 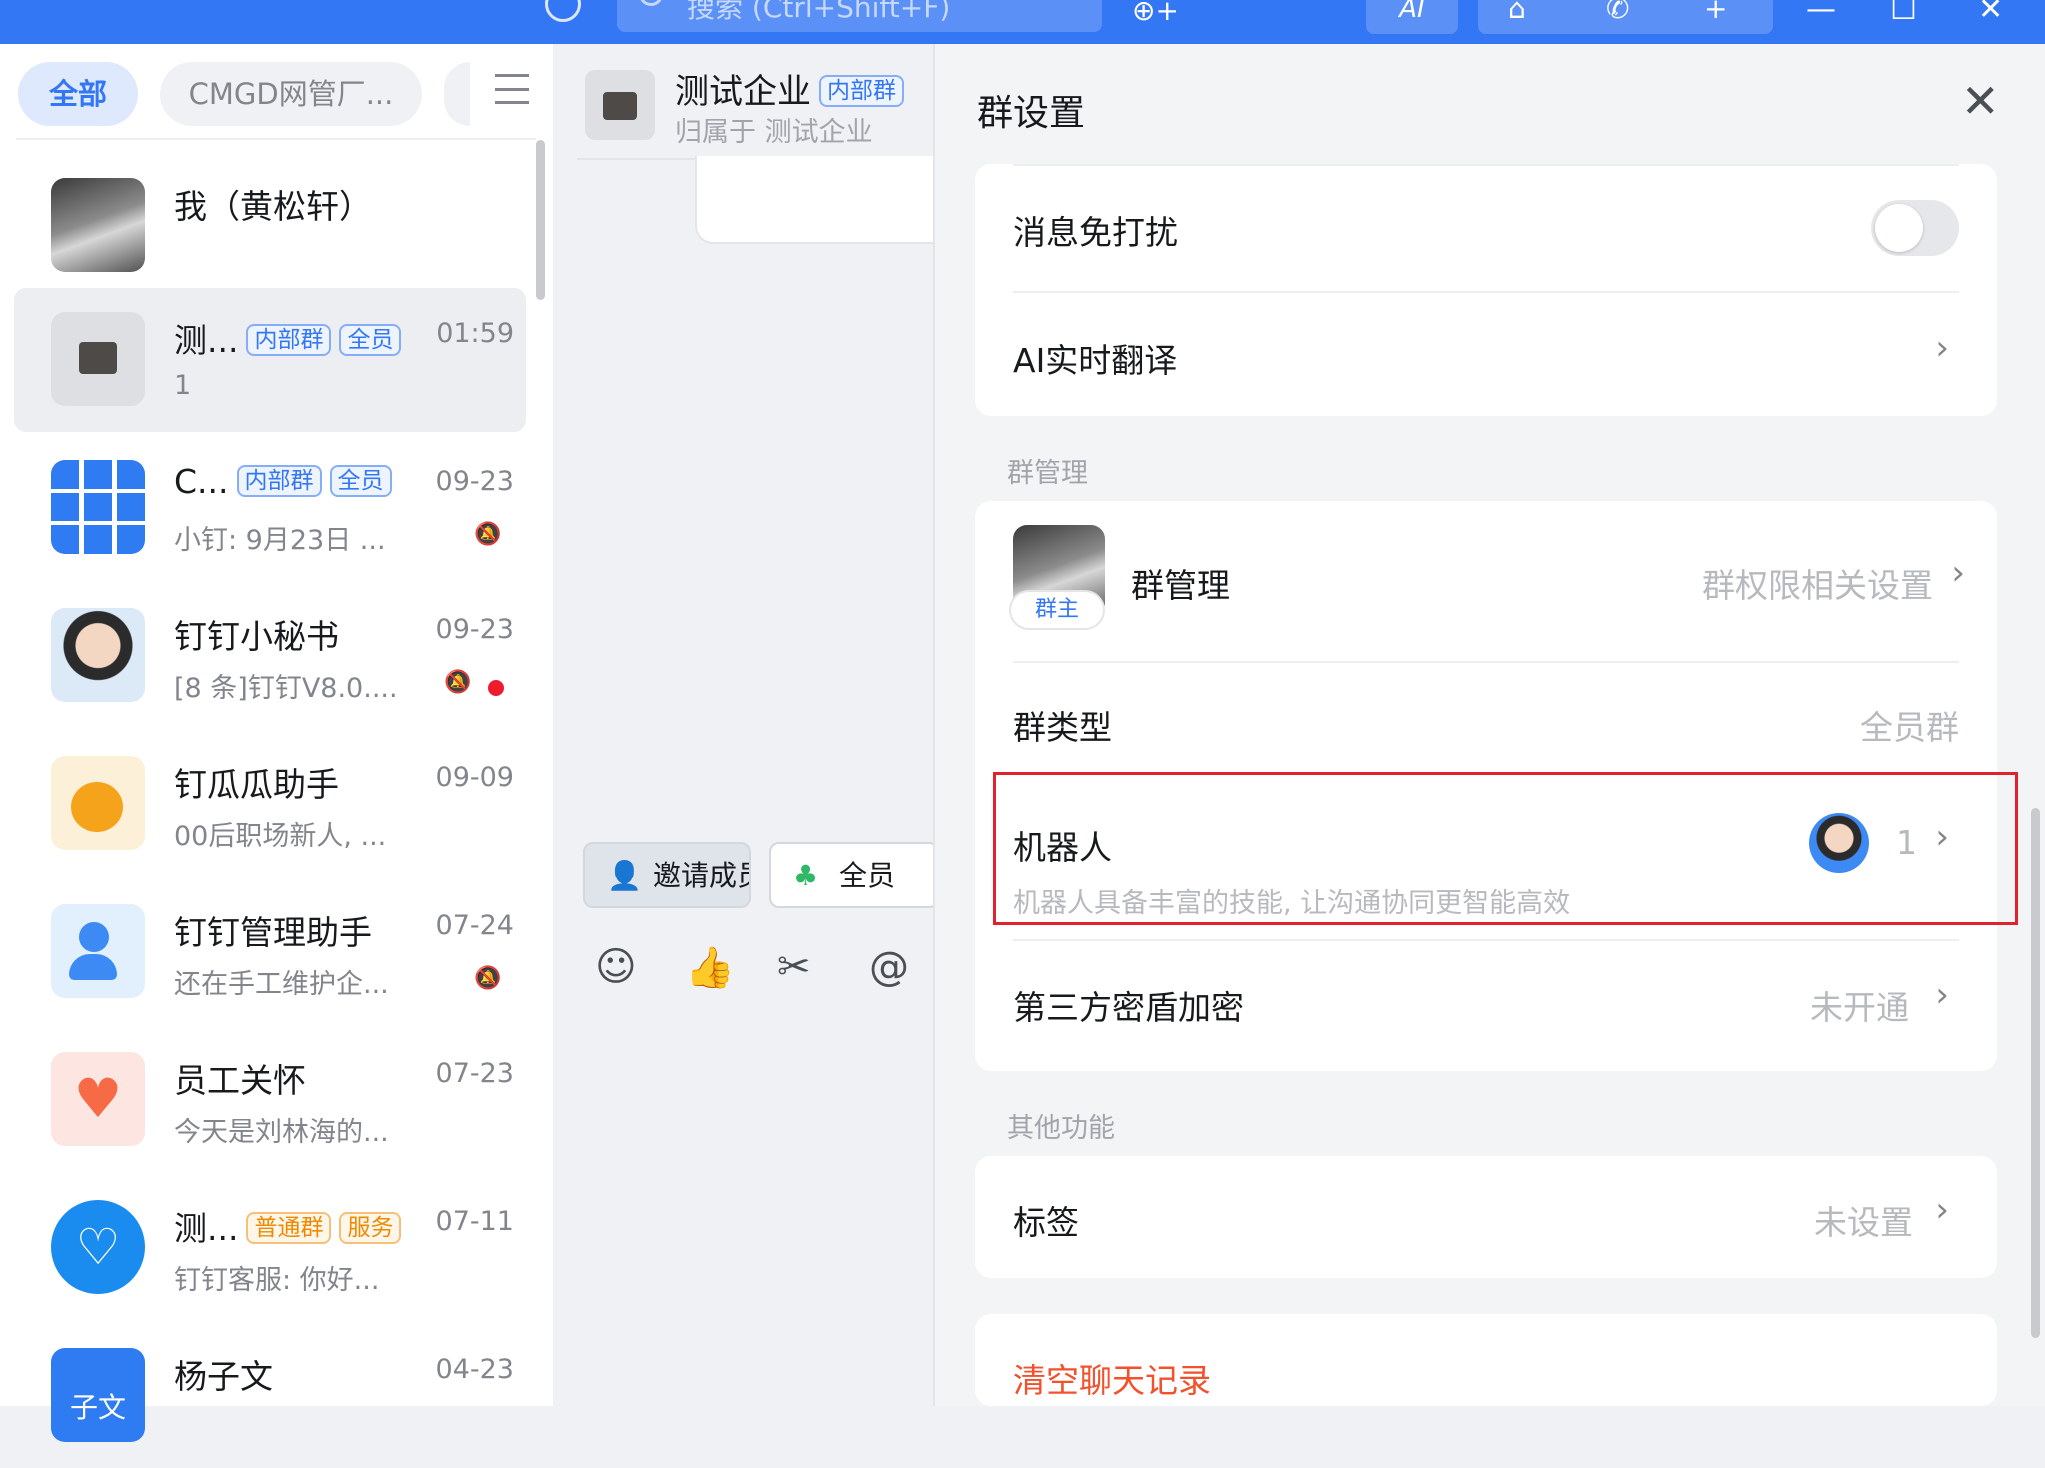 I want to click on message-bubble, so click(x=815, y=200).